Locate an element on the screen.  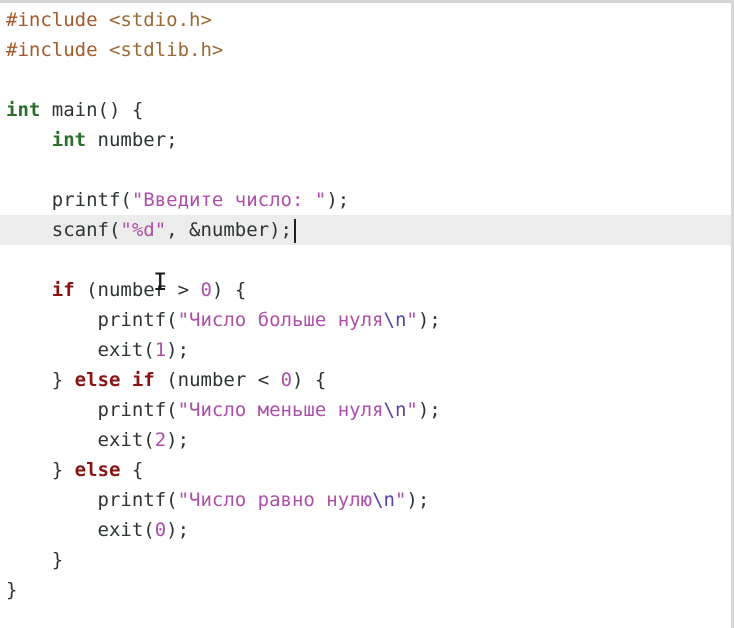
code-token: "%d" is located at coordinates (143, 230).